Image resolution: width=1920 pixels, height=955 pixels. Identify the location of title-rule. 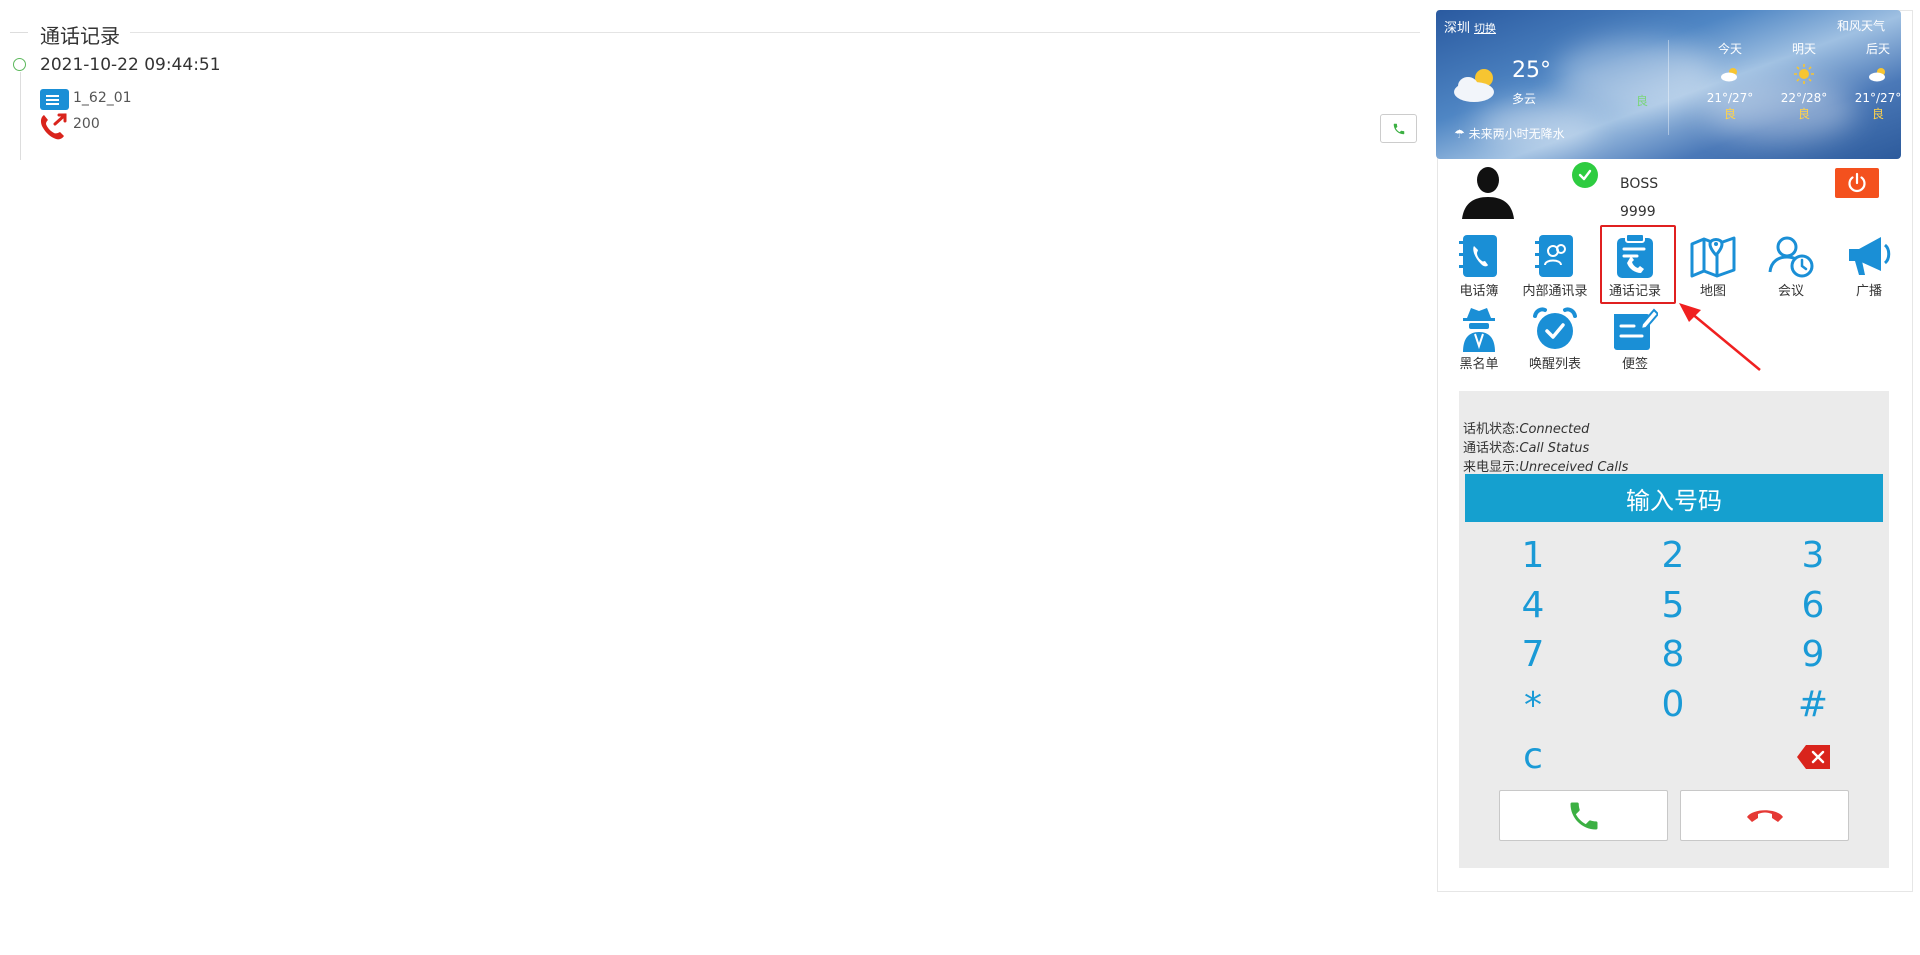
(775, 32).